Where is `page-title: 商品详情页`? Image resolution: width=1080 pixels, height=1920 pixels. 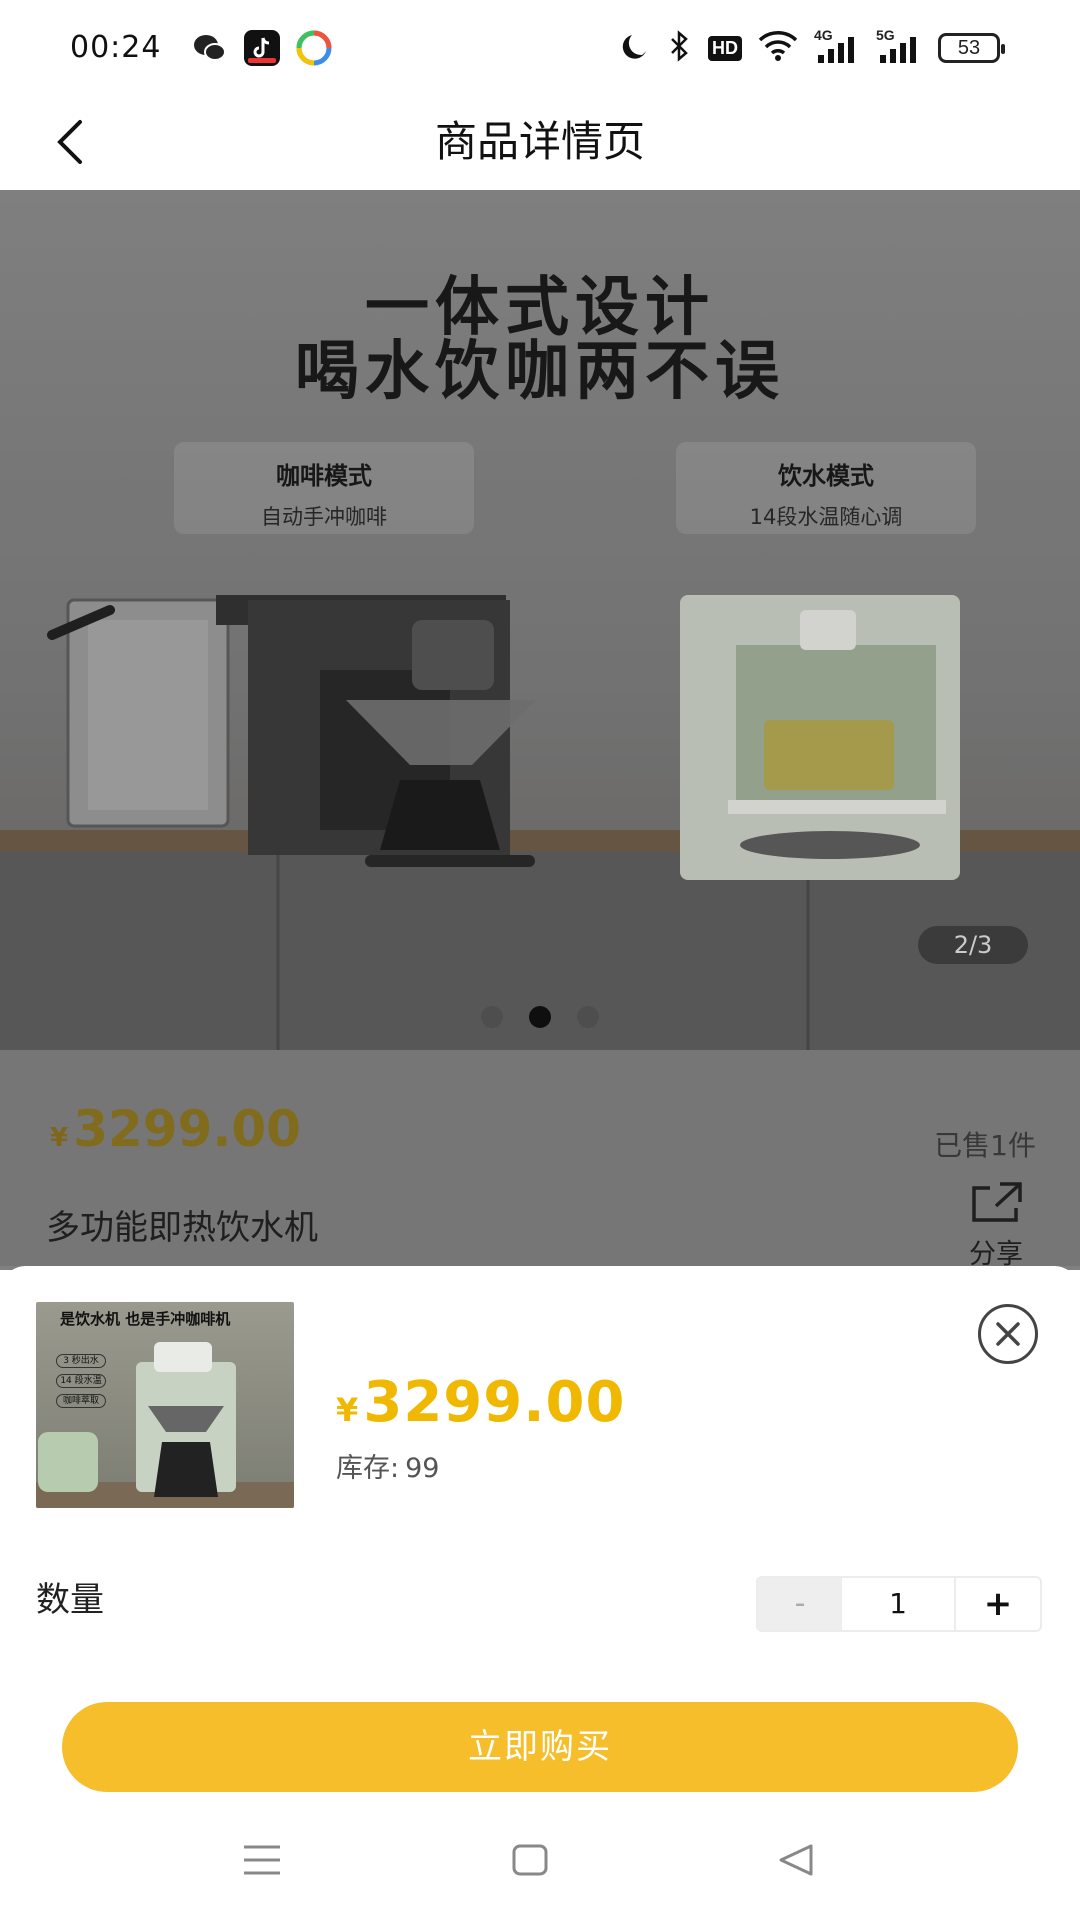
page-title: 商品详情页 is located at coordinates (539, 141).